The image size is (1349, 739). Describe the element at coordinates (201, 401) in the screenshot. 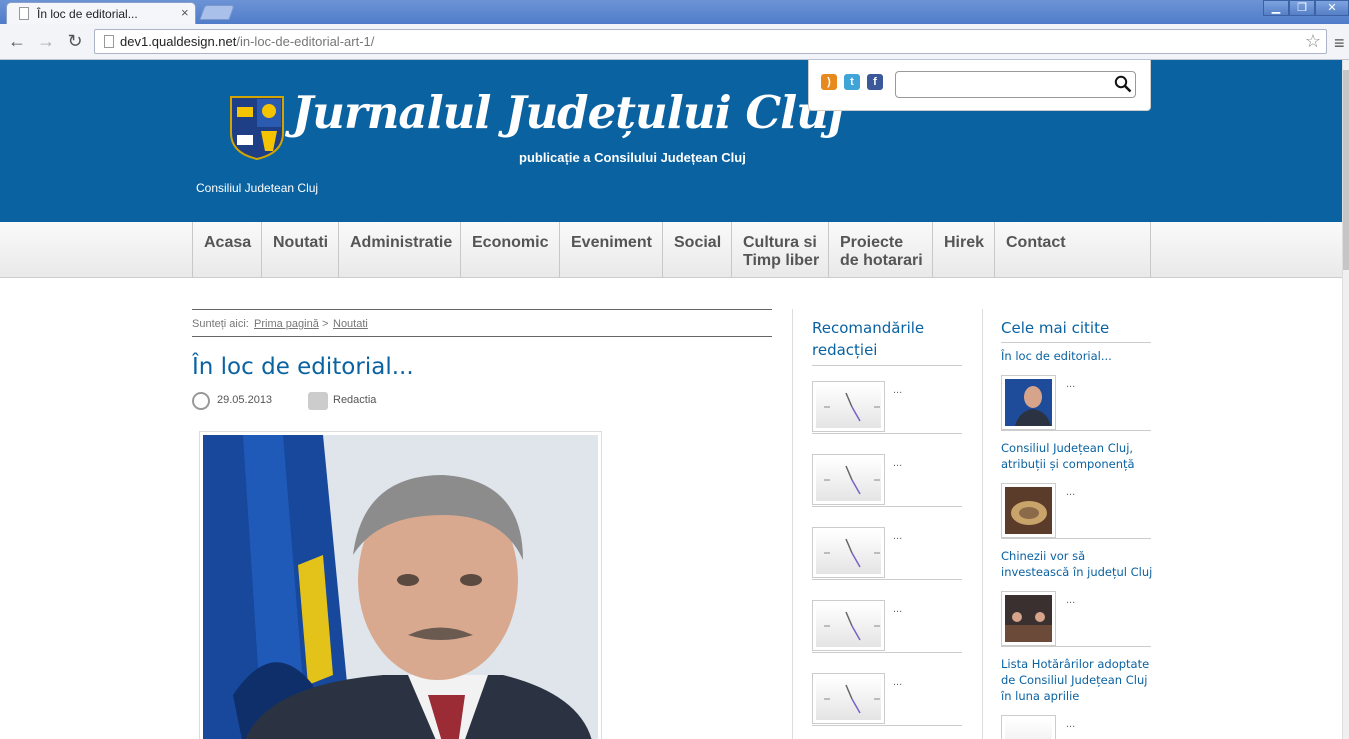

I see `clock-icon` at that location.